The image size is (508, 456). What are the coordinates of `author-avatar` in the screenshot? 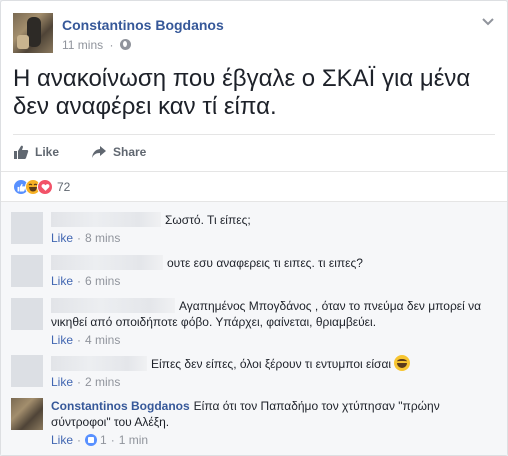 It's located at (33, 33).